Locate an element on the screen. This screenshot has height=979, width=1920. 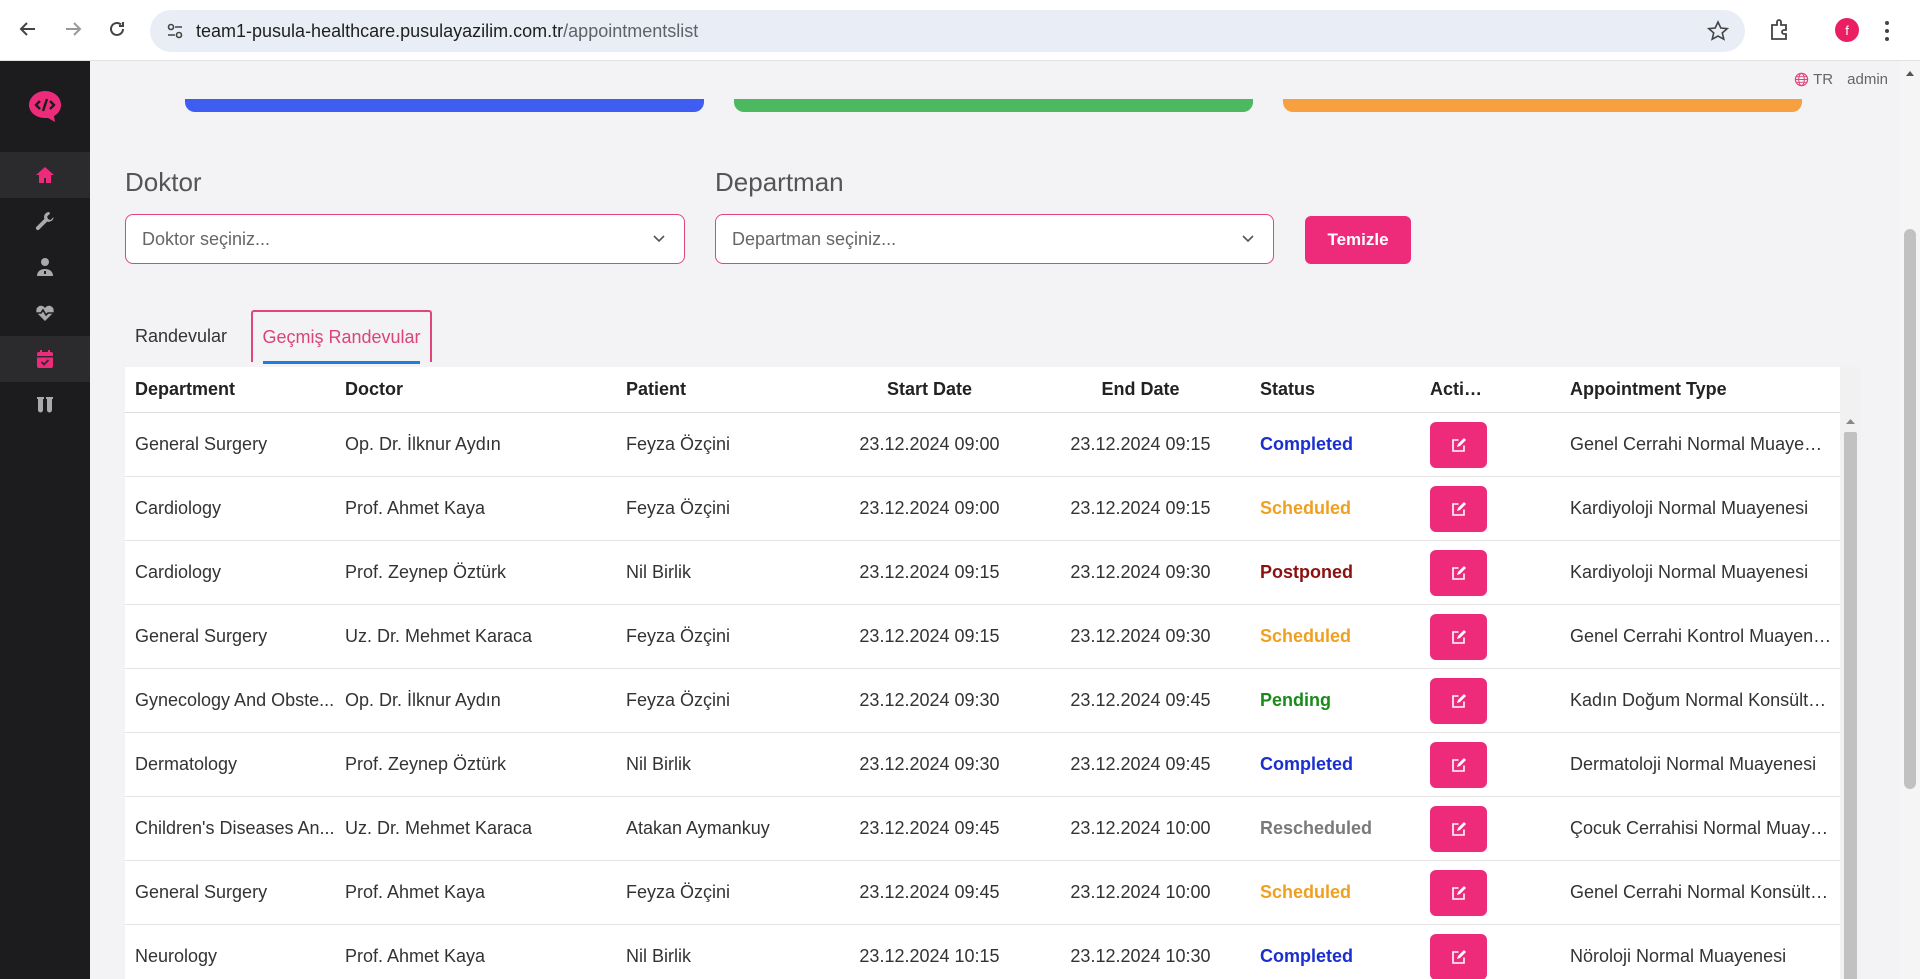
chevron-down-icon is located at coordinates (659, 239).